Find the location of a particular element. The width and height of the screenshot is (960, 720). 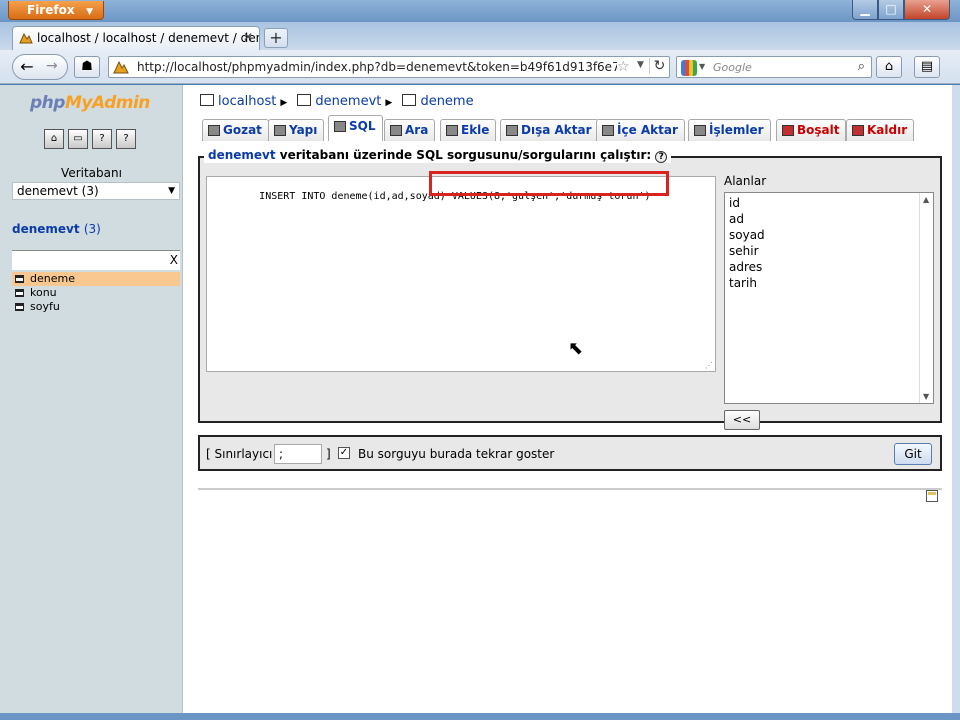

empty-table-icon is located at coordinates (788, 130).